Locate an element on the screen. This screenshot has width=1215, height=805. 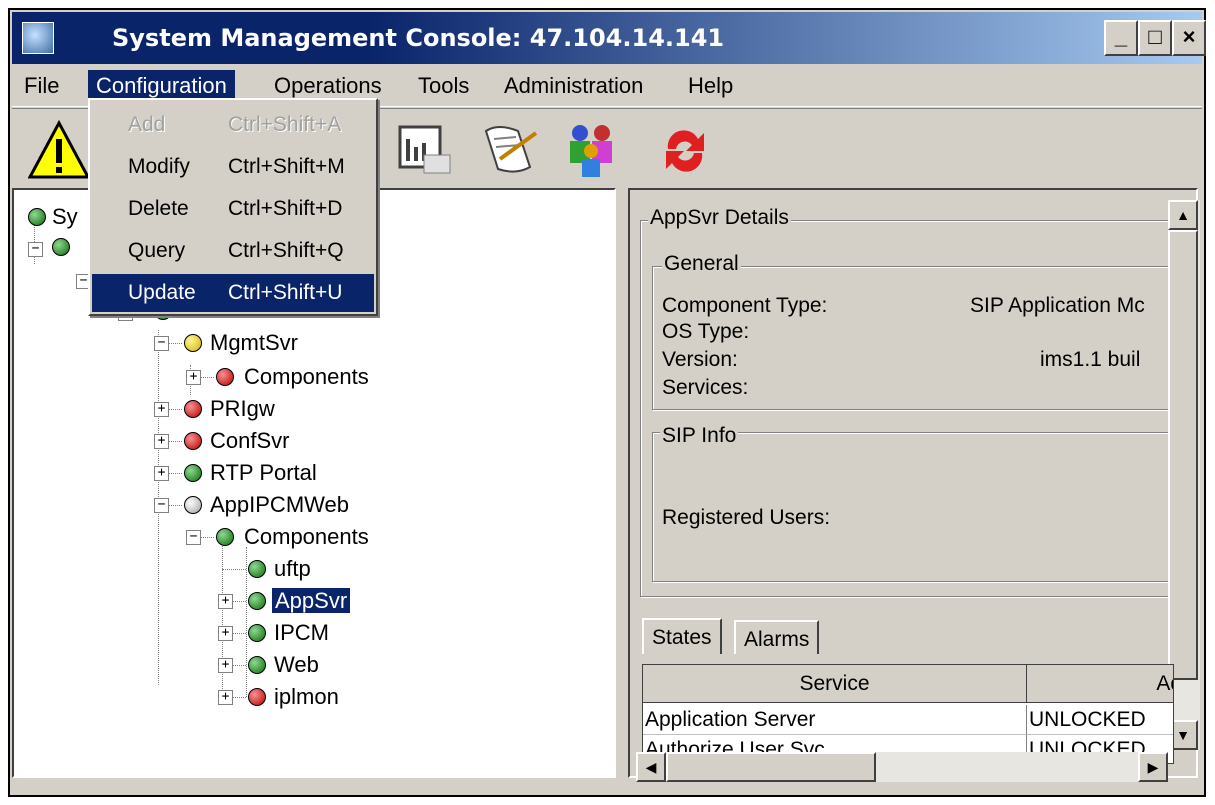
menu-file: File is located at coordinates (41, 86).